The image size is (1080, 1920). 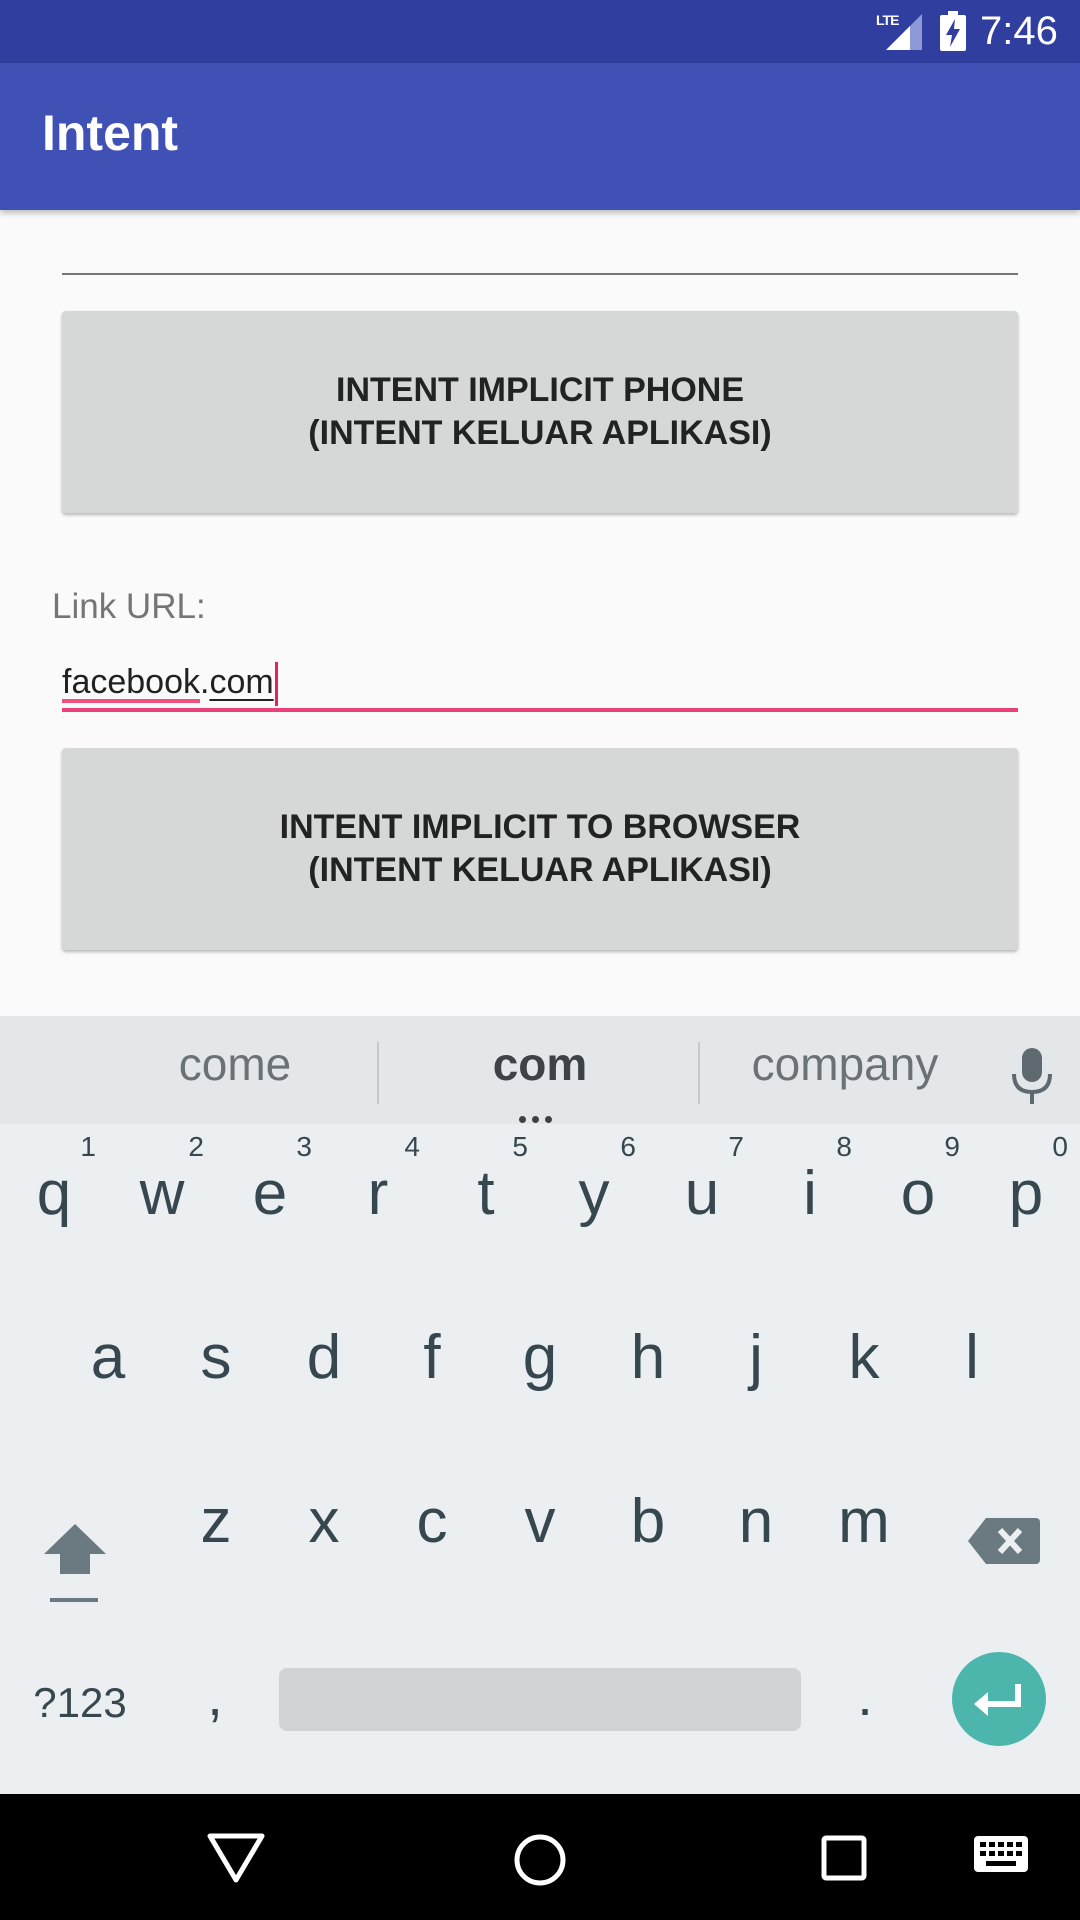 What do you see at coordinates (270, 1193) in the screenshot?
I see `key-character: e` at bounding box center [270, 1193].